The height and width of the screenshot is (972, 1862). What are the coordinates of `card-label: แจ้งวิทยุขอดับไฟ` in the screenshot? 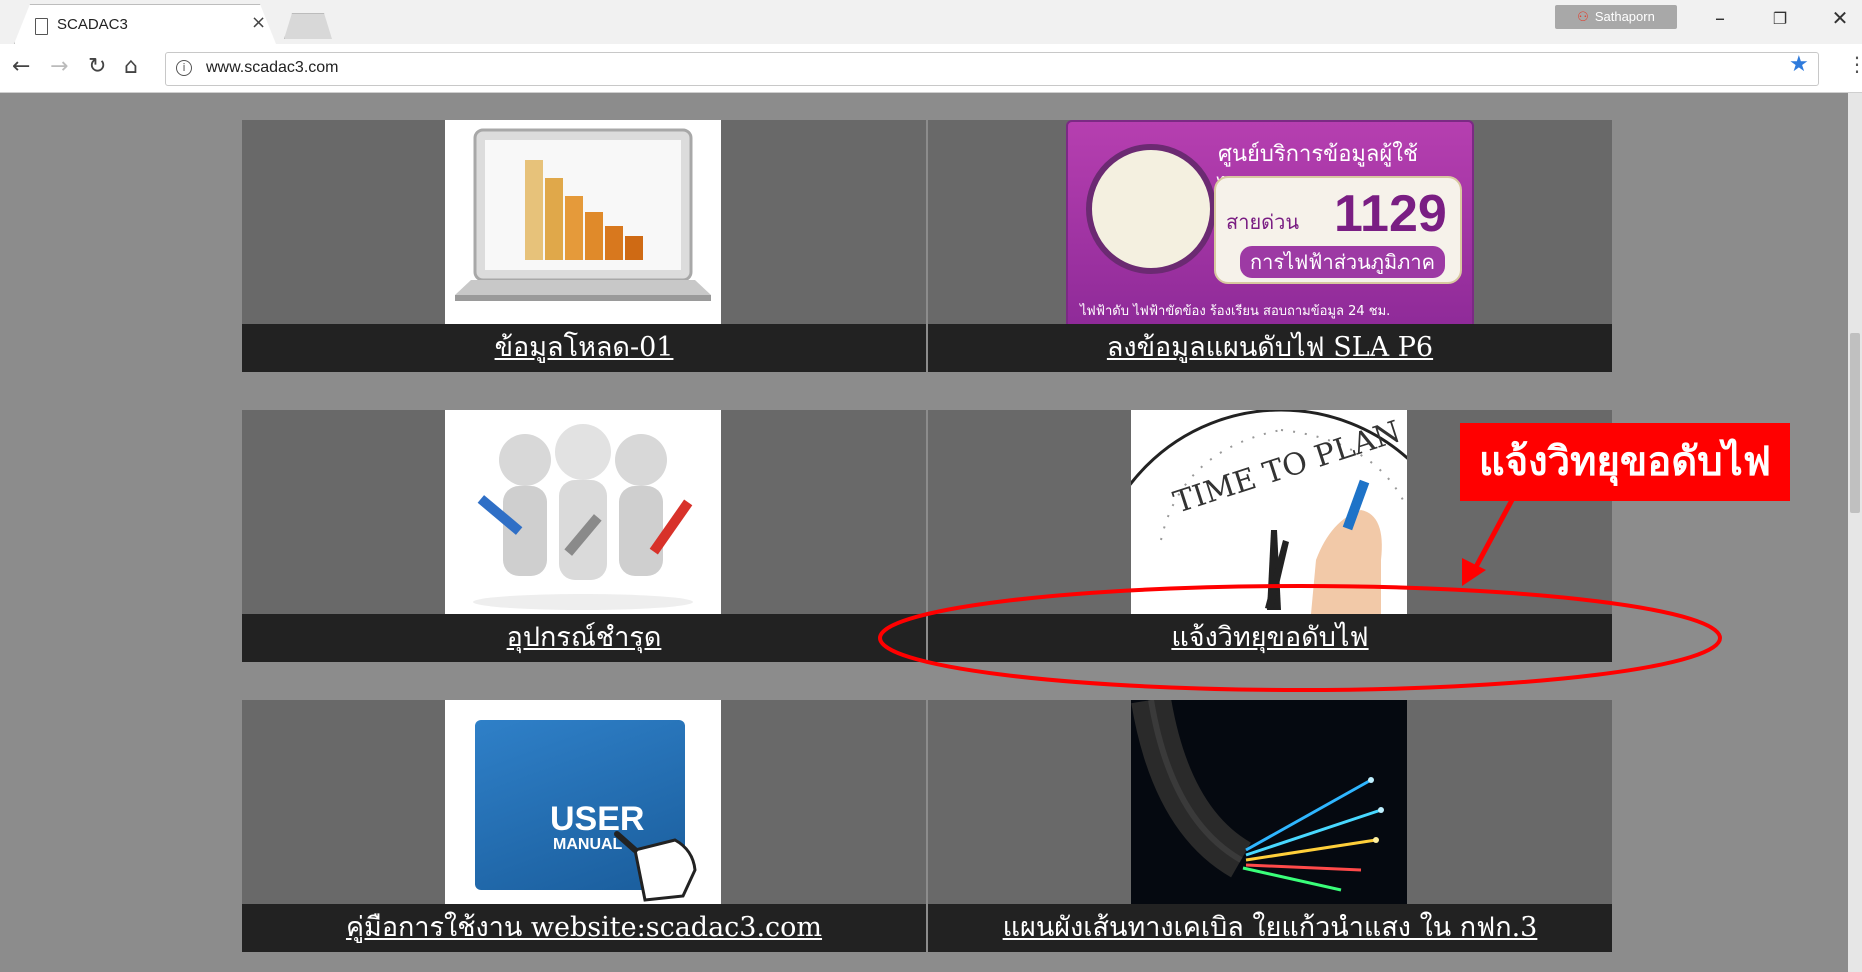 It's located at (1270, 638).